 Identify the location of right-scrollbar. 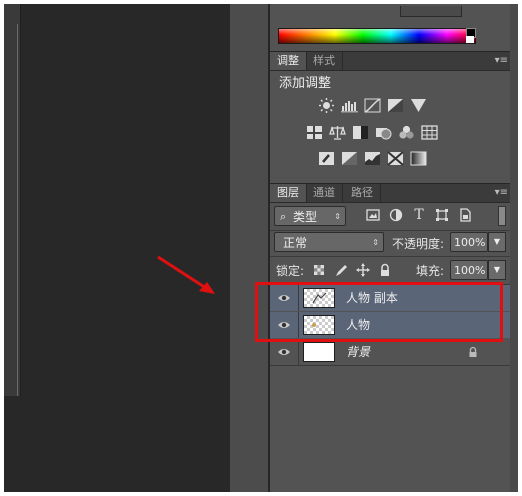
(514, 248).